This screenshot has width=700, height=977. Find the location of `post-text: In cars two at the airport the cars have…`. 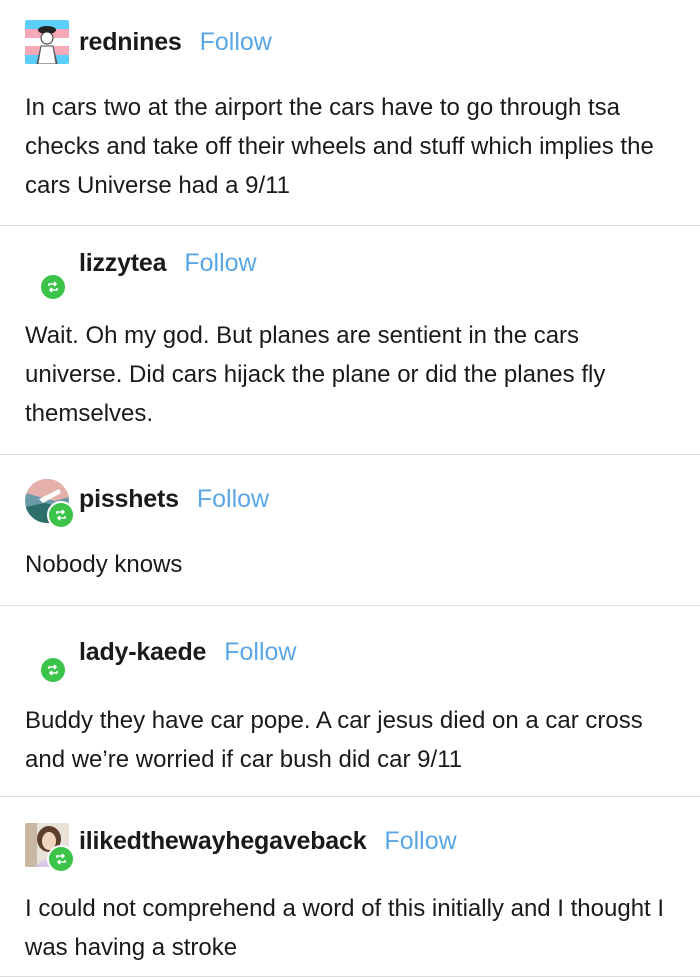

post-text: In cars two at the airport the cars have… is located at coordinates (339, 146).